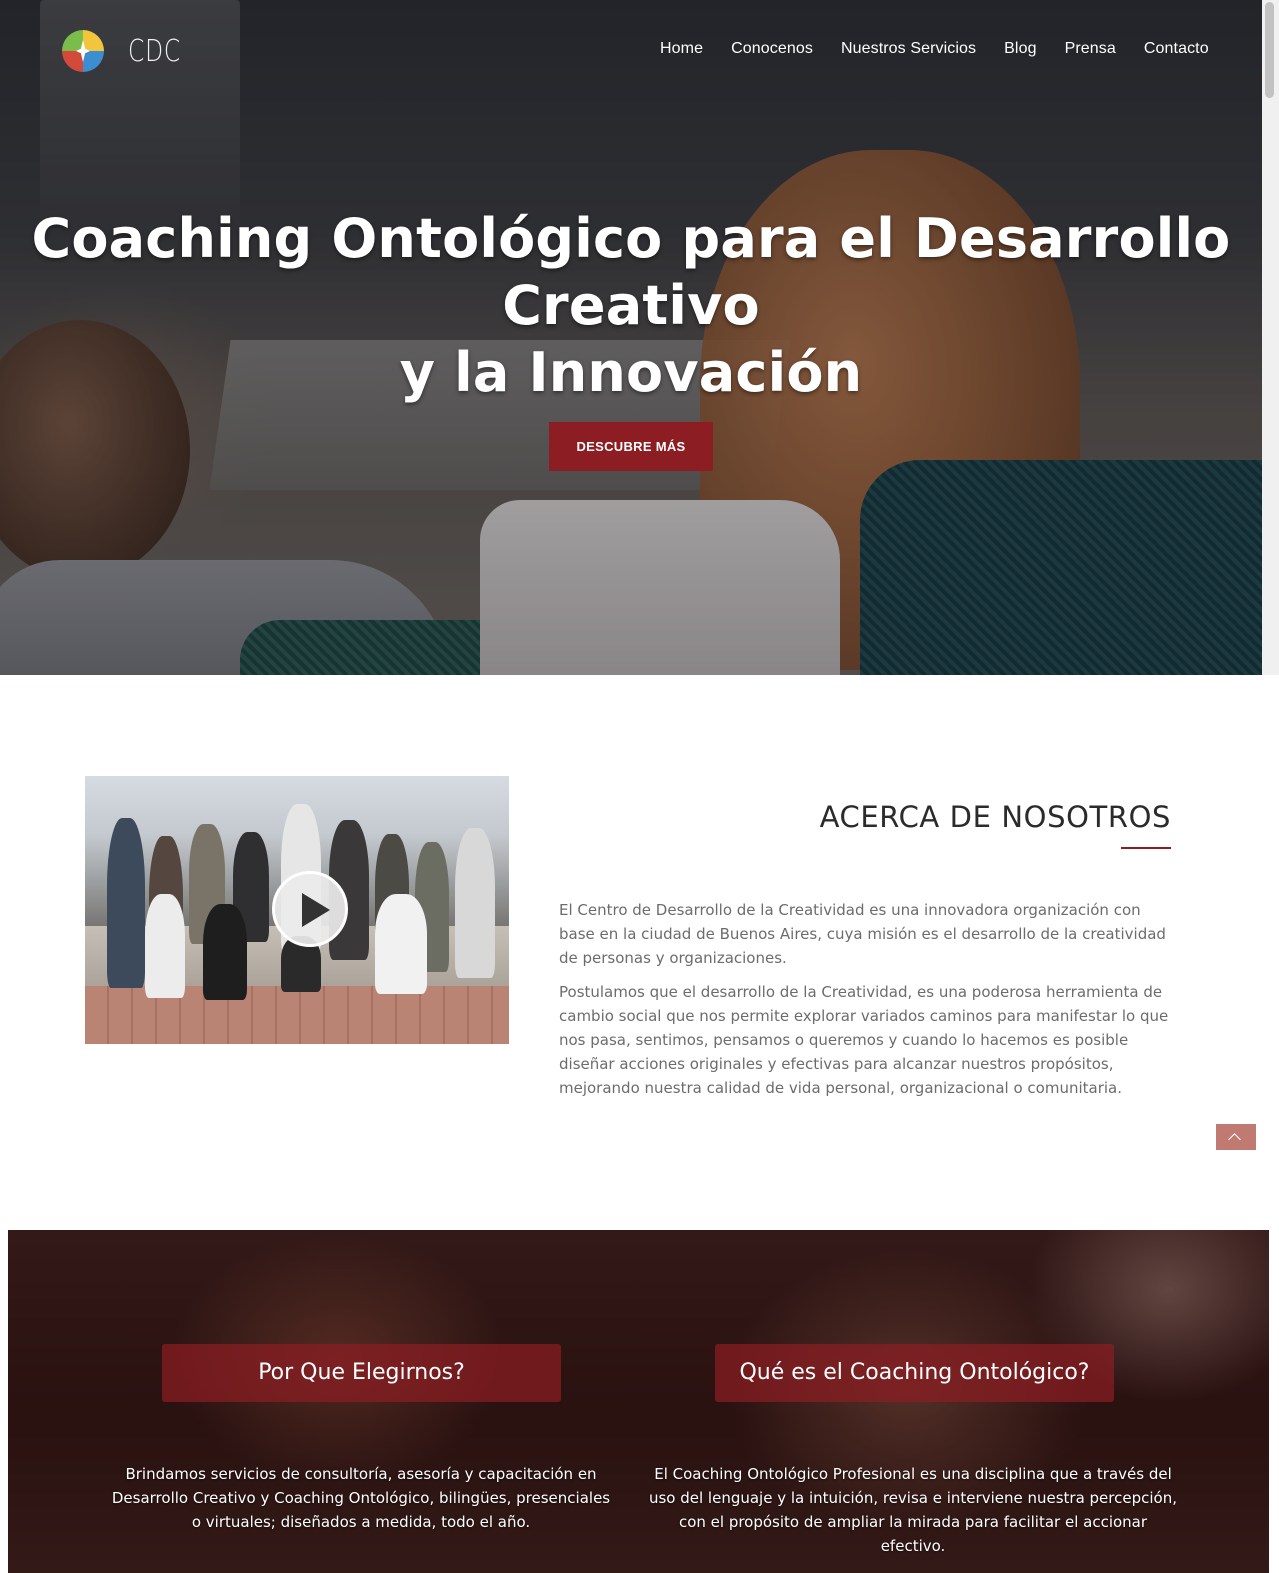 The image size is (1279, 1573). Describe the element at coordinates (1090, 49) in the screenshot. I see `nav-item-prensa: Prensa` at that location.